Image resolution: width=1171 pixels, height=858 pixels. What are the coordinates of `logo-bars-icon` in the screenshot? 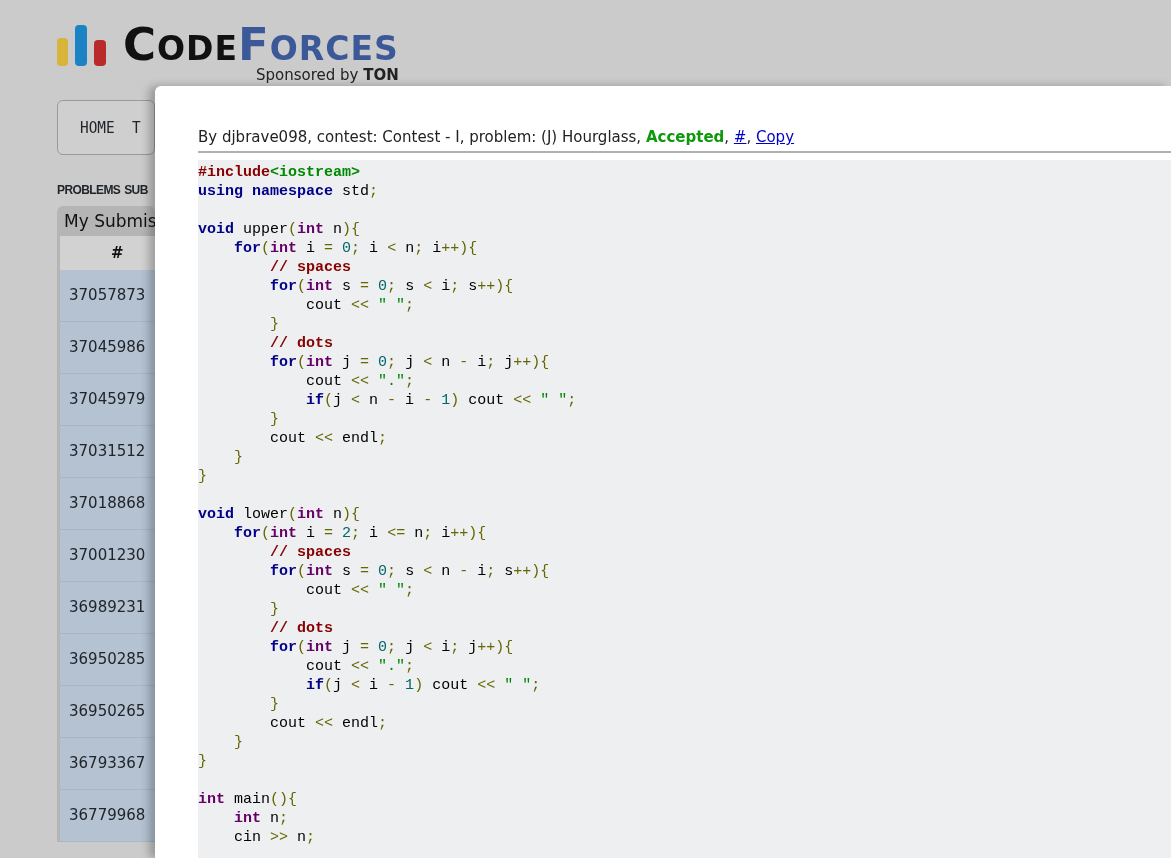 It's located at (82, 45).